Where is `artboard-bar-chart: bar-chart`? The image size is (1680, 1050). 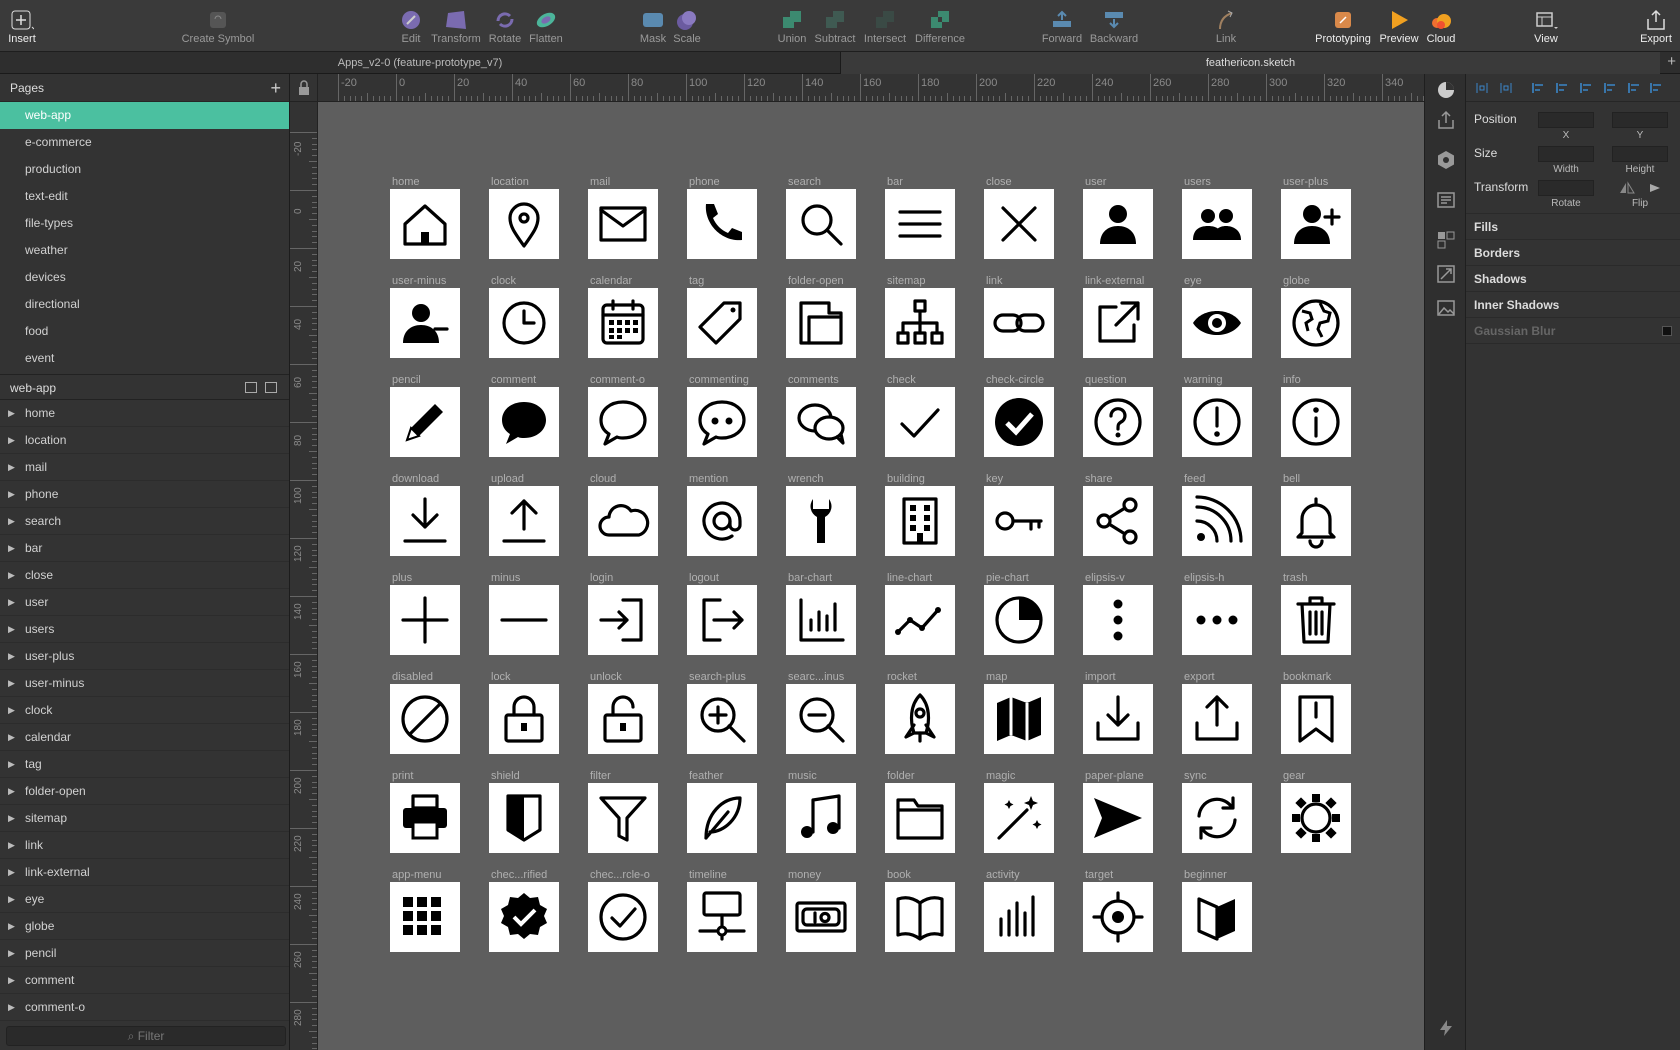
artboard-bar-chart: bar-chart is located at coordinates (821, 613).